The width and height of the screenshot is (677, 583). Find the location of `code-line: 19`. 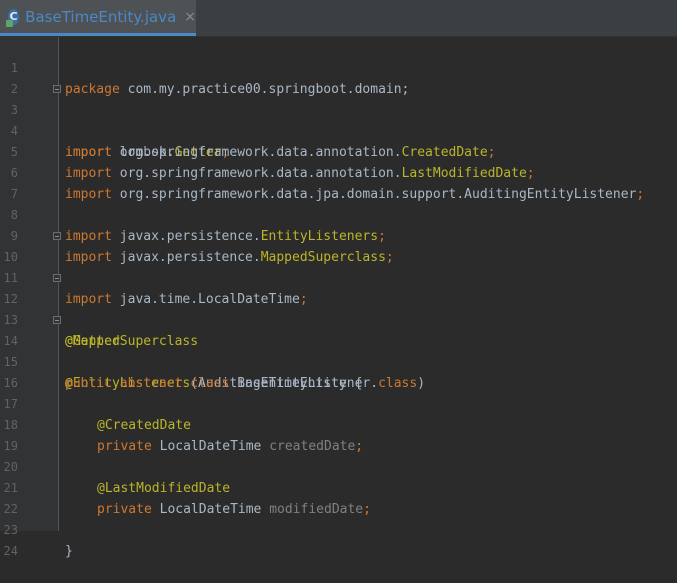

code-line: 19 is located at coordinates (338, 434).